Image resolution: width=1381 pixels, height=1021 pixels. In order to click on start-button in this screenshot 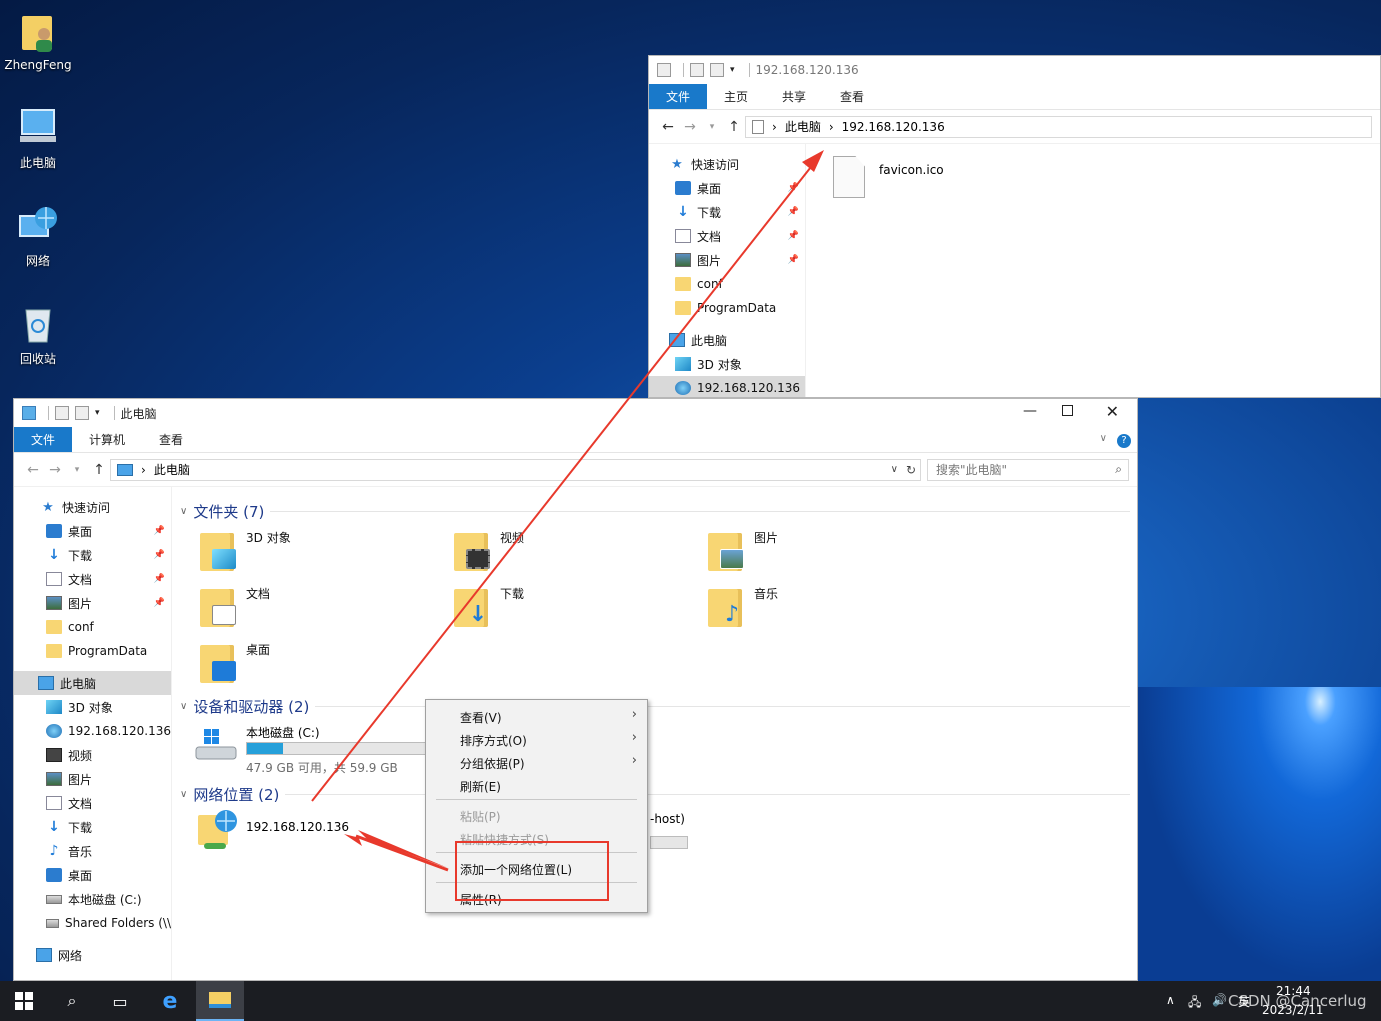, I will do `click(24, 1001)`.